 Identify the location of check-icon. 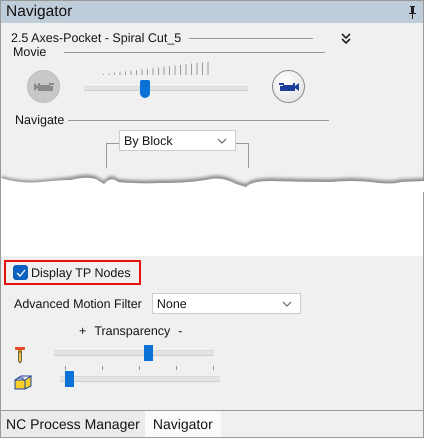
(21, 272).